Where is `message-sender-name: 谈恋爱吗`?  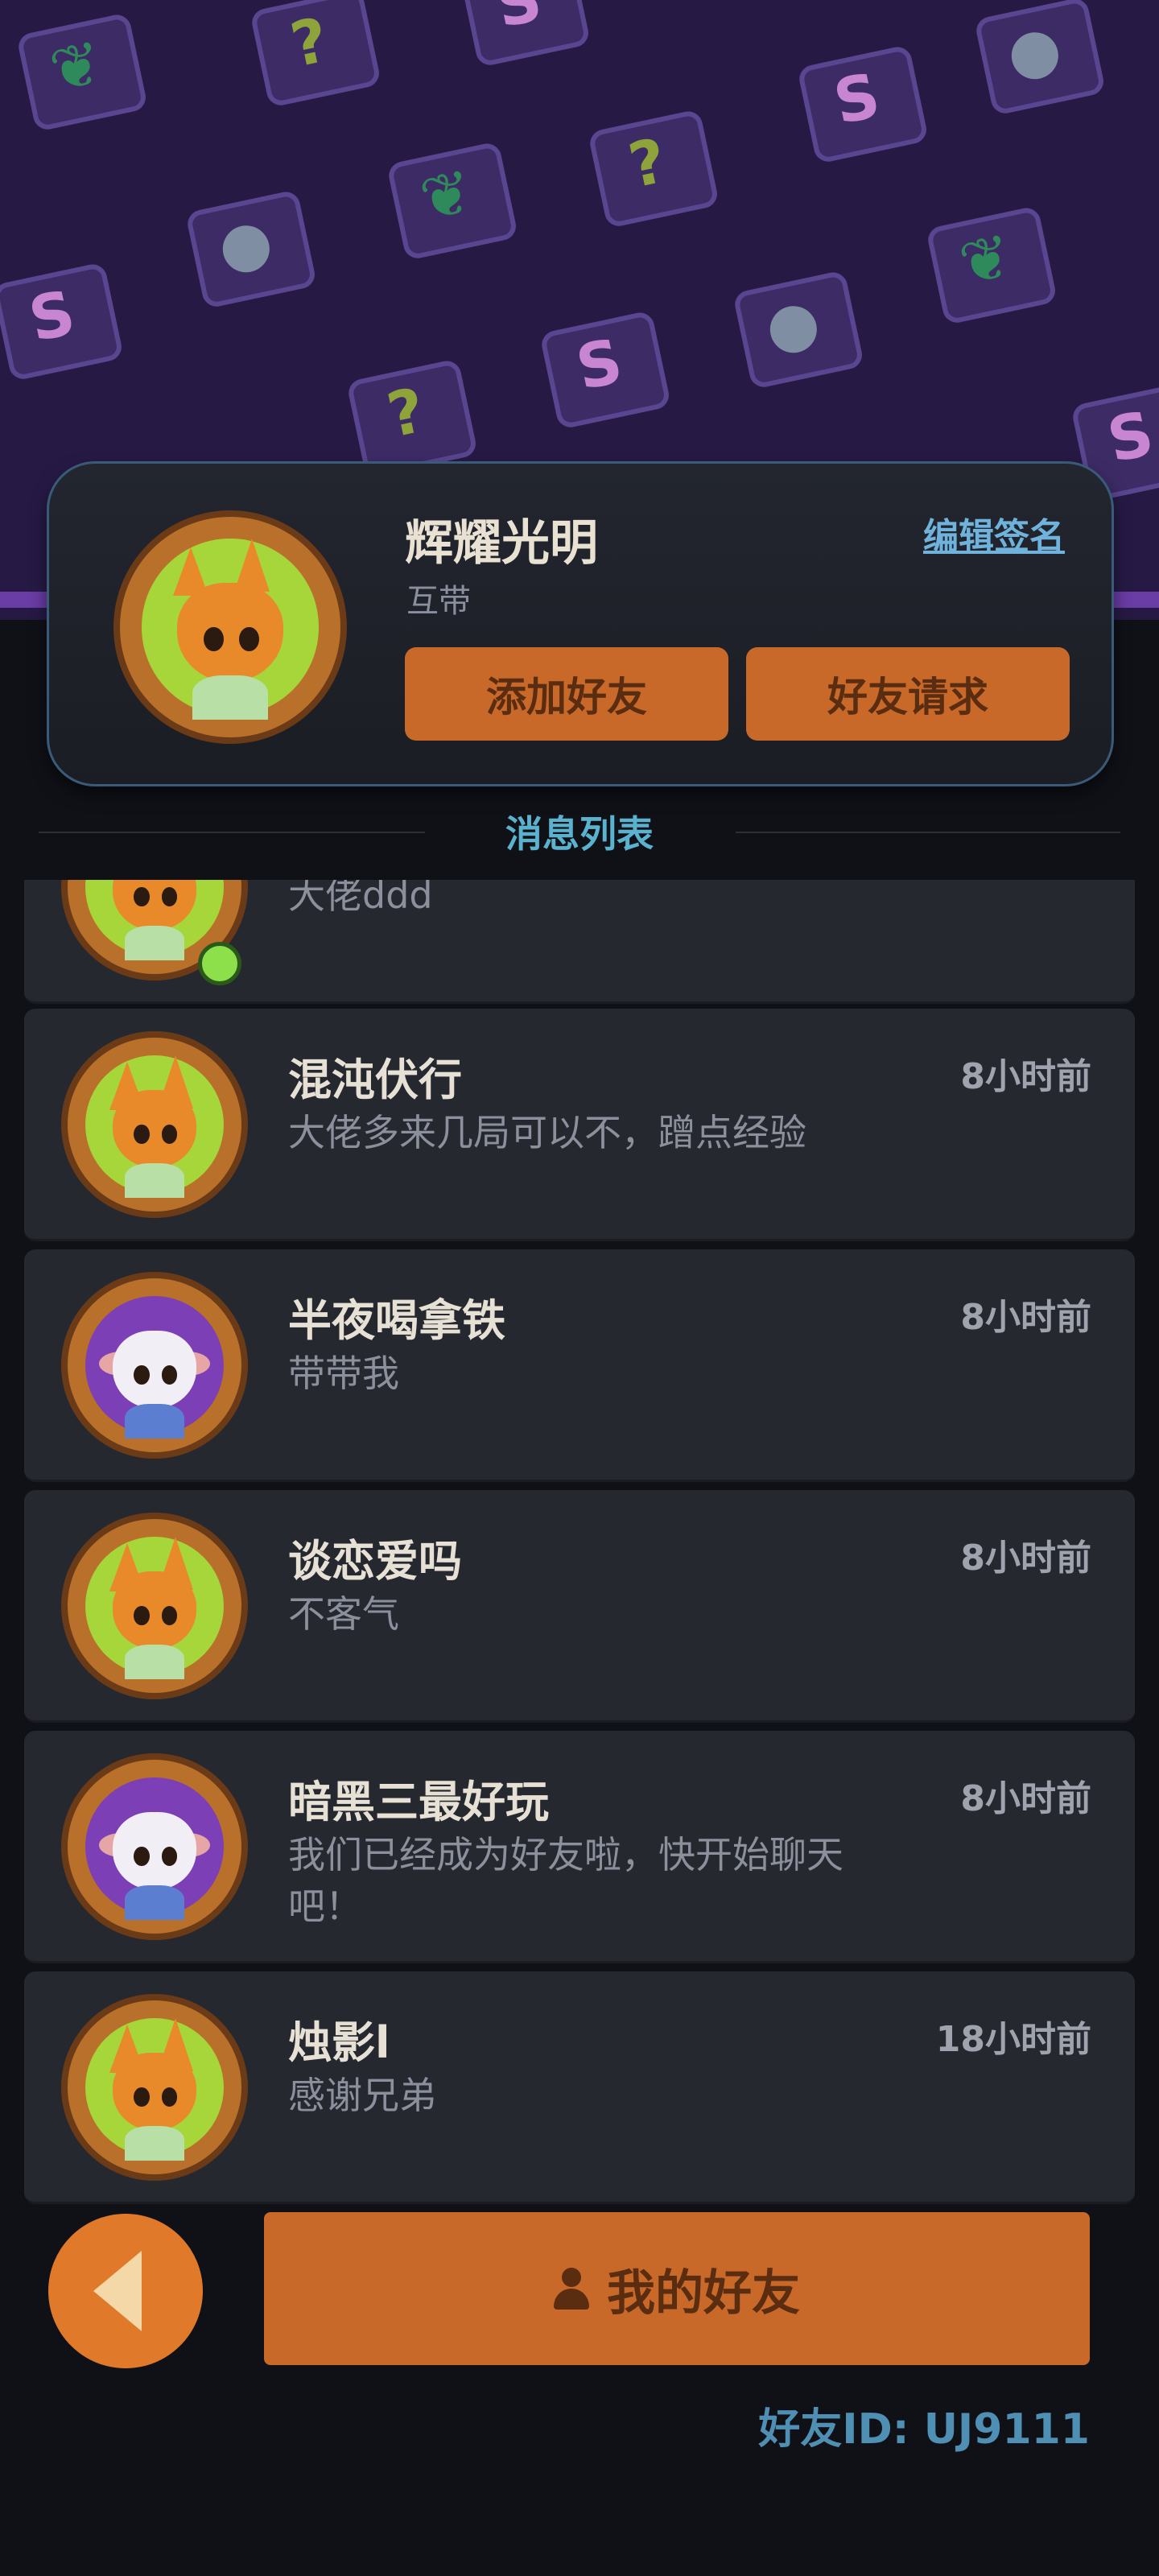
message-sender-name: 谈恋爱吗 is located at coordinates (375, 1561).